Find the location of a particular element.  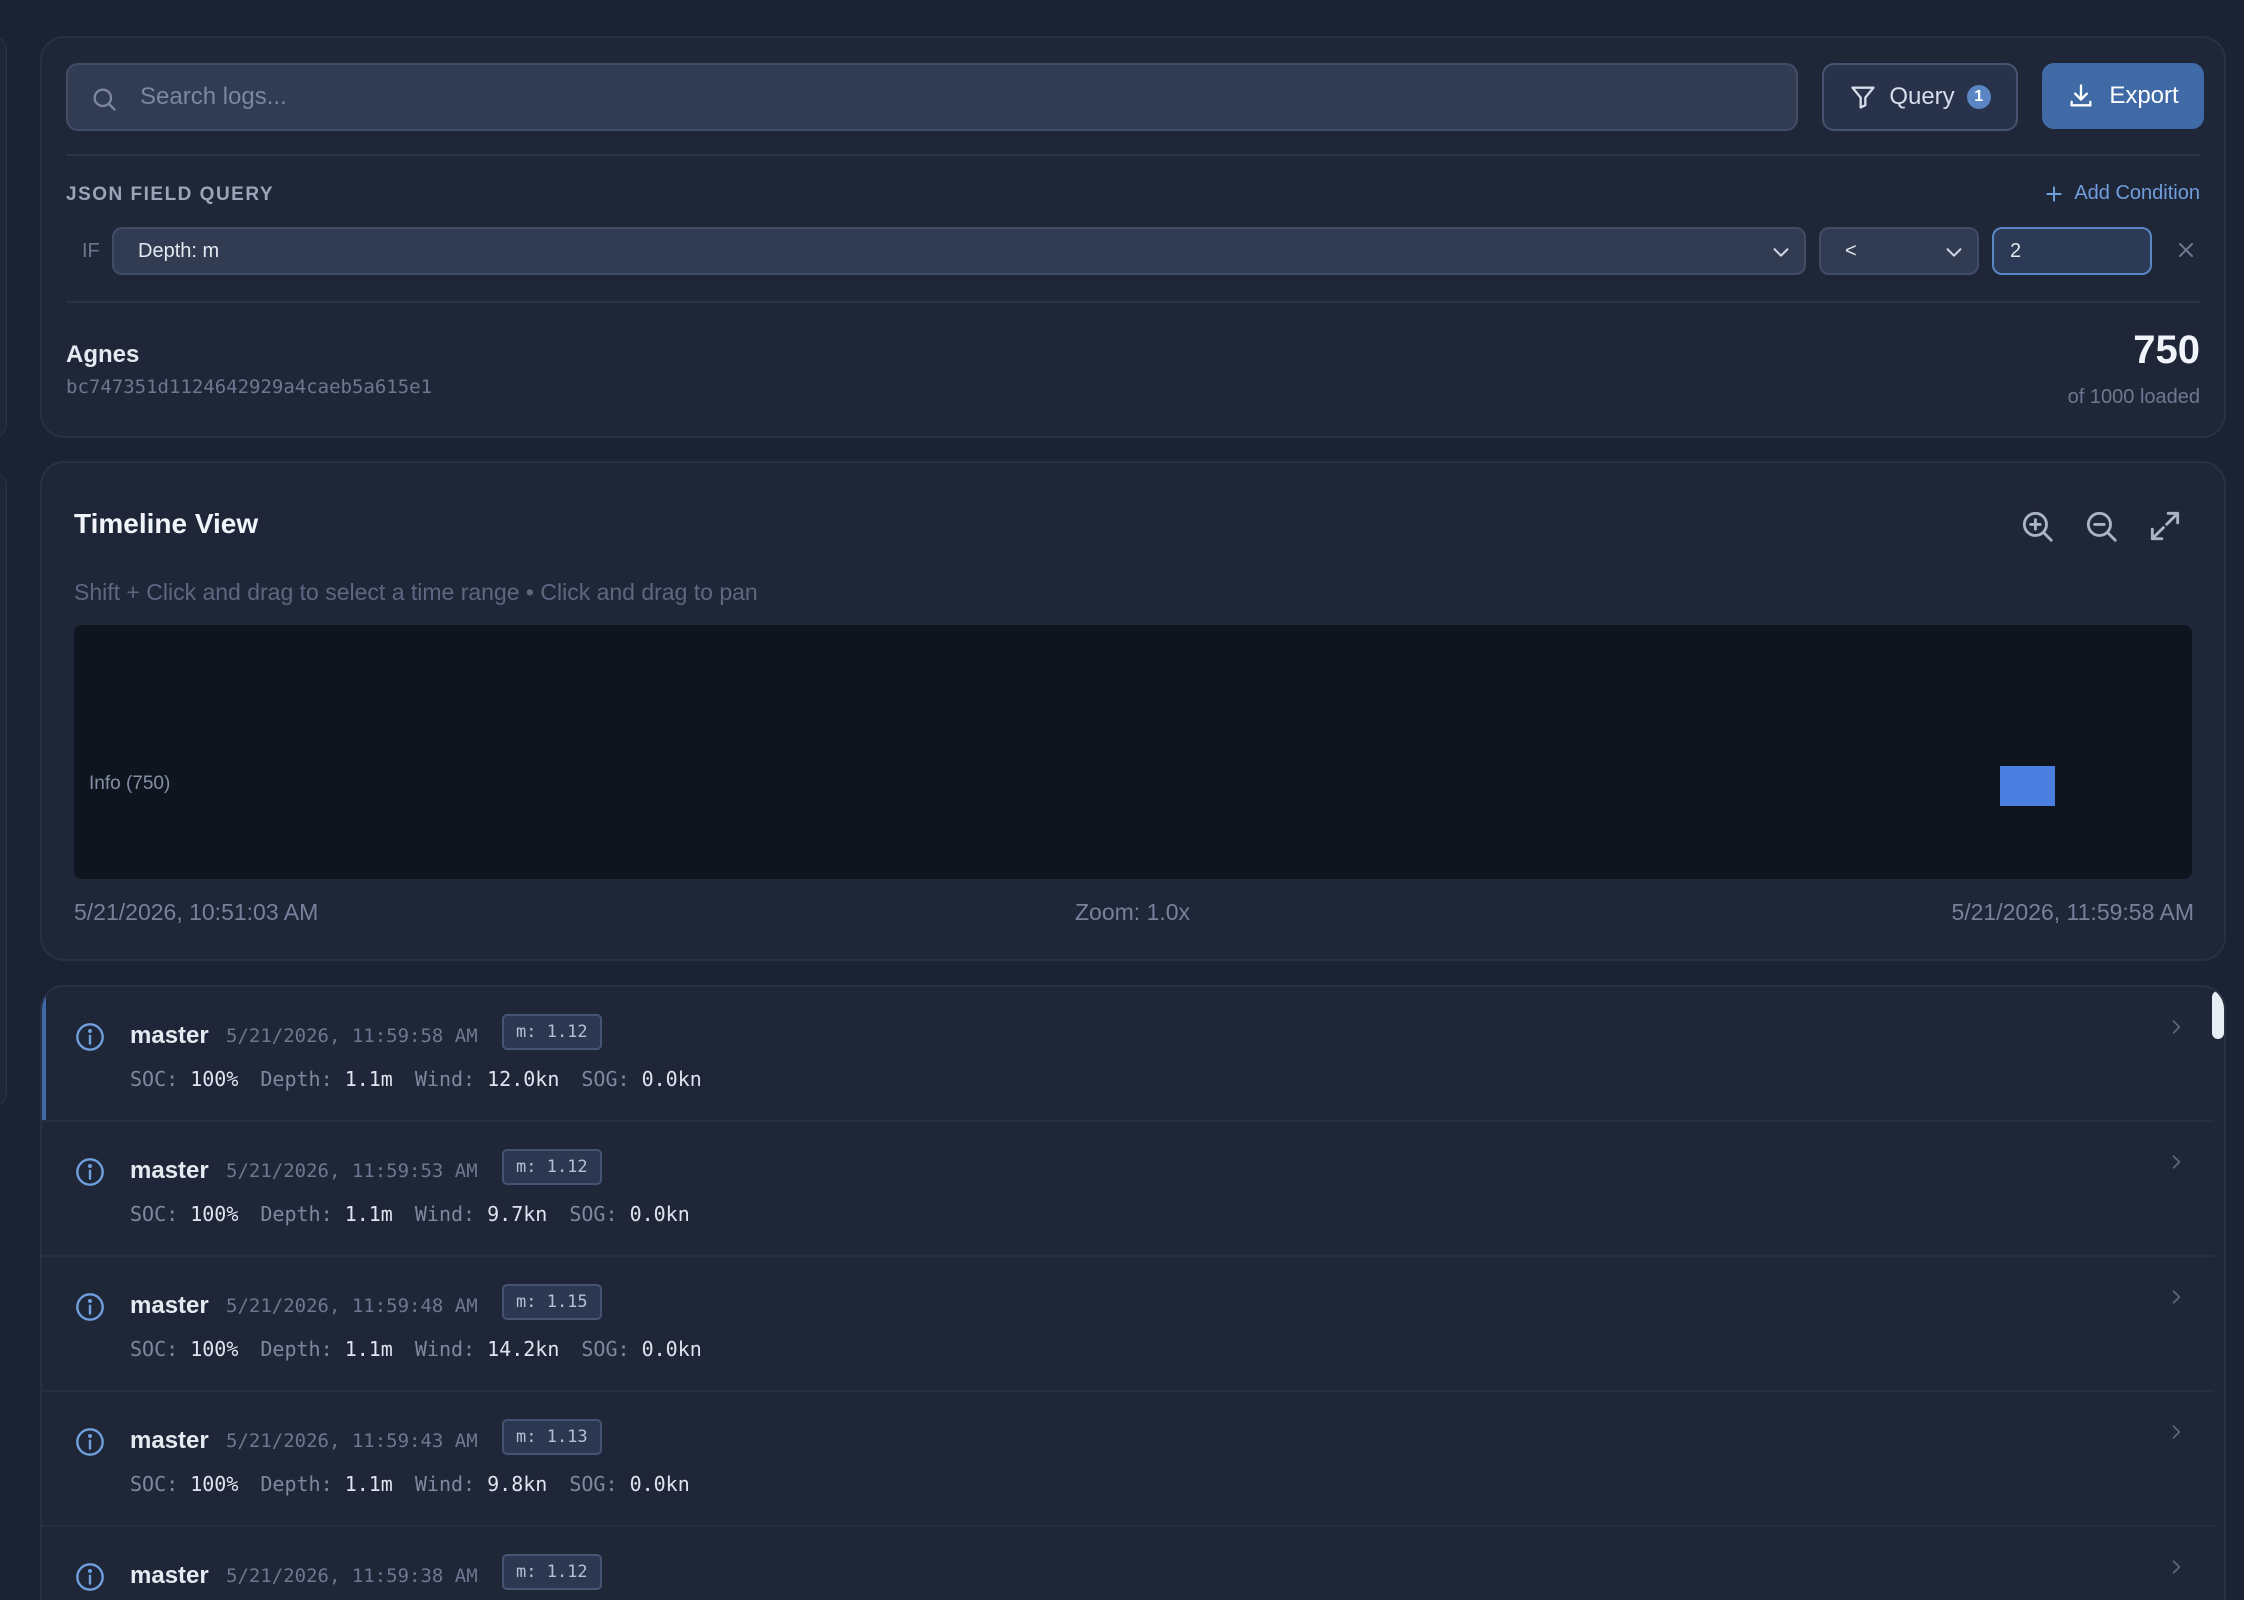

log-timestamp: 5/21/2026, 11:59:38 AM is located at coordinates (352, 1576).